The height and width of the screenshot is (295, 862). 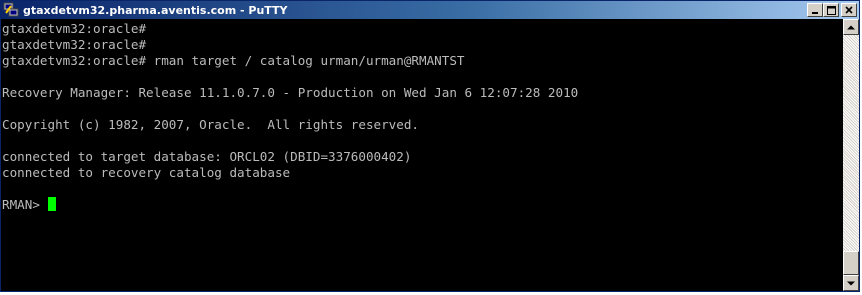 I want to click on text-cursor, so click(x=51, y=204).